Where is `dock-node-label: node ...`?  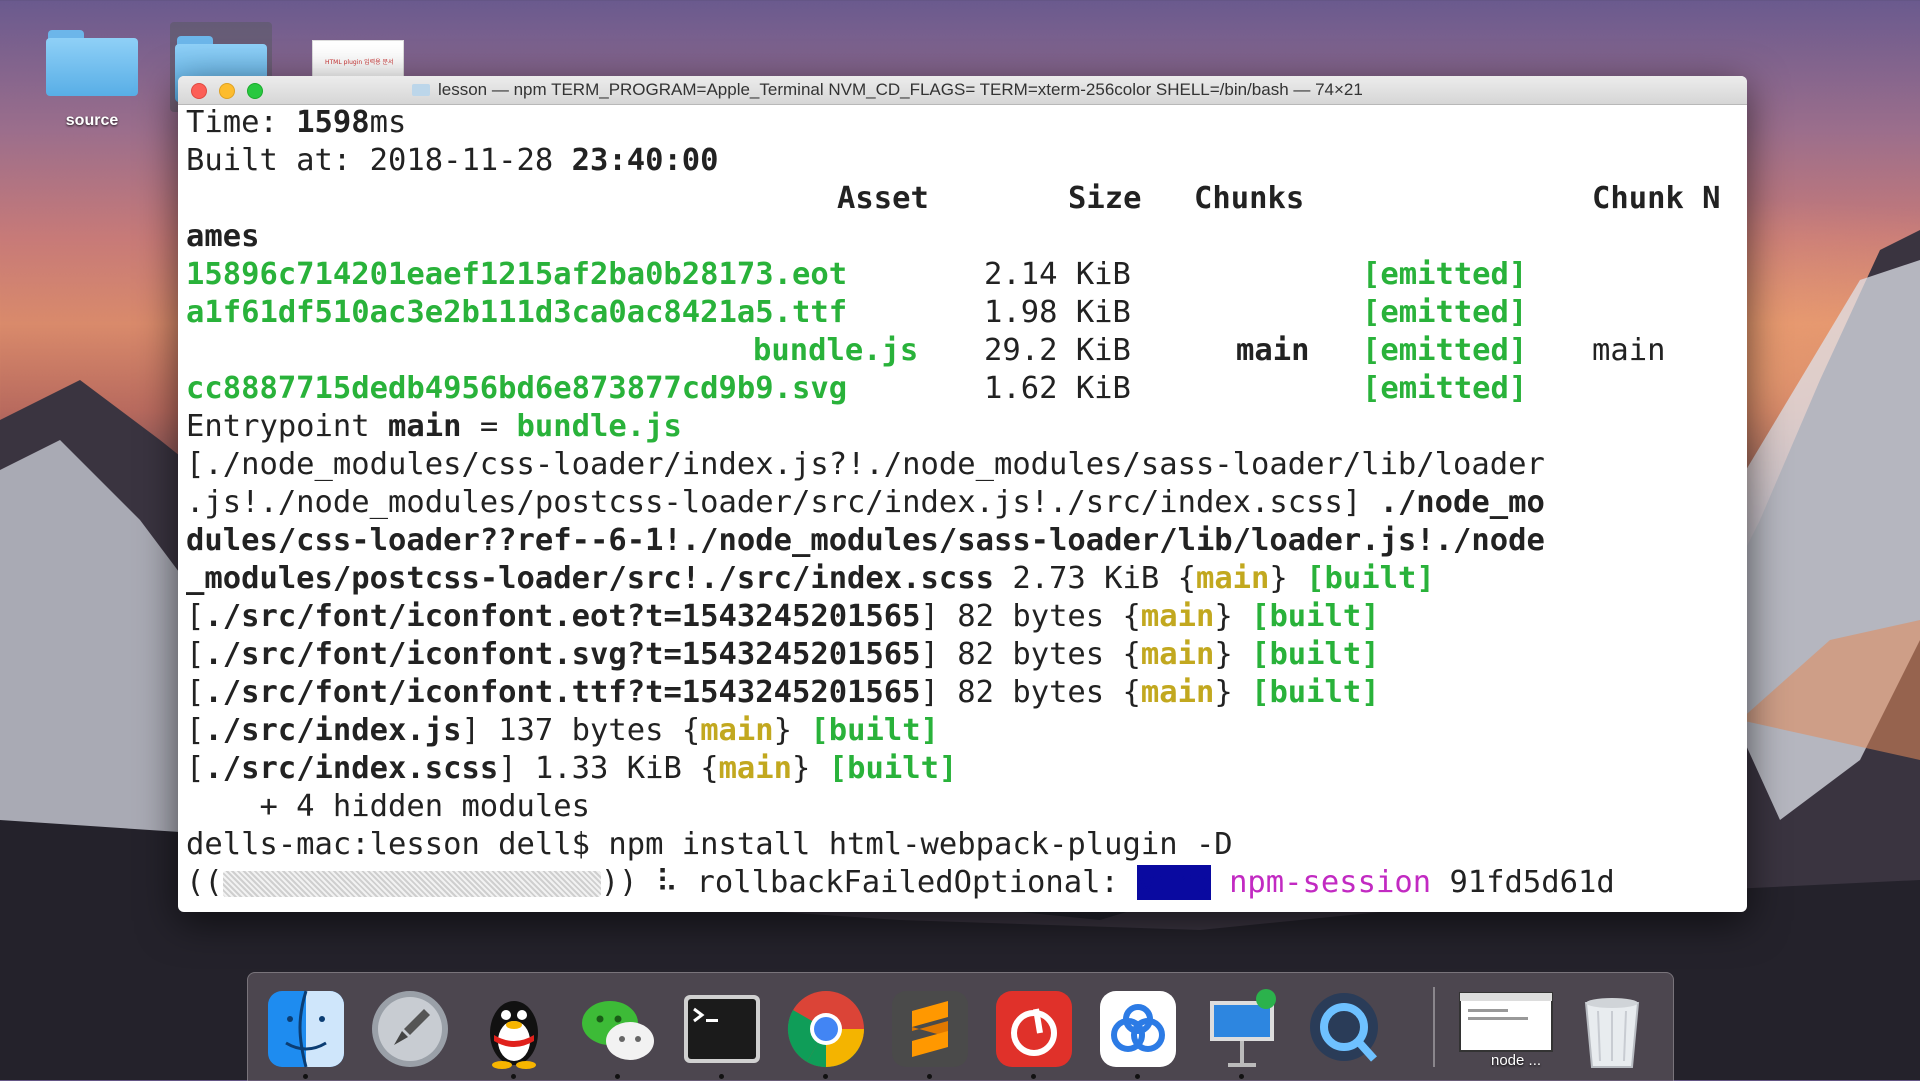
dock-node-label: node ... is located at coordinates (1516, 1060).